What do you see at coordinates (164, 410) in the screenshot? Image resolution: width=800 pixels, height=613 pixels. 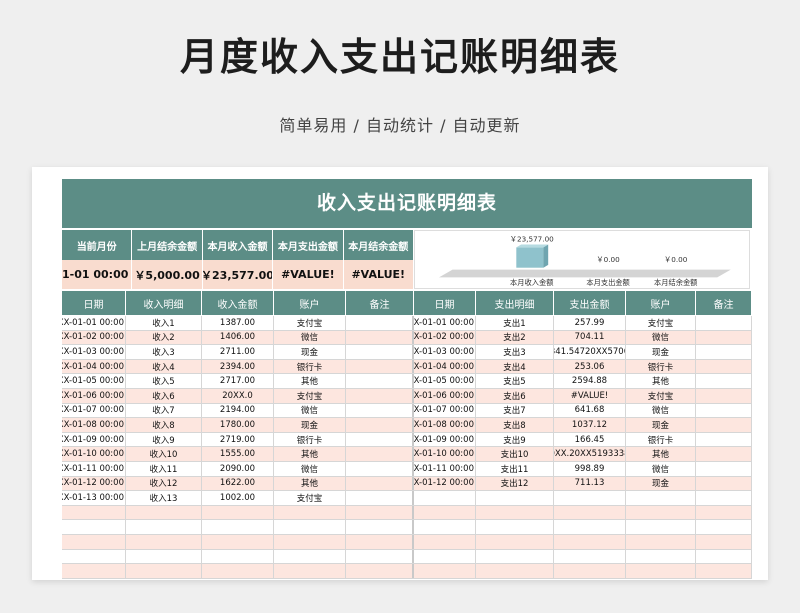 I see `table-cell: 收入7` at bounding box center [164, 410].